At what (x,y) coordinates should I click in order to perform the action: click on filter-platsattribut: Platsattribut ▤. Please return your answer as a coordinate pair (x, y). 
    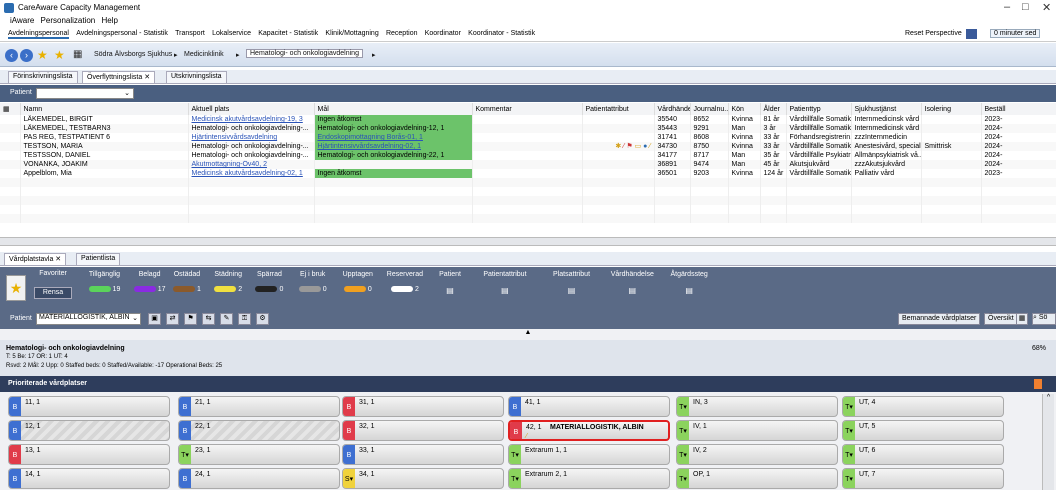
    Looking at the image, I should click on (571, 283).